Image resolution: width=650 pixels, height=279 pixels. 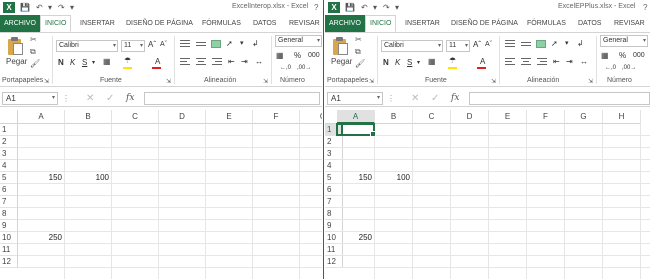 What do you see at coordinates (285, 68) in the screenshot?
I see `increase-decimal-icon: ←,0` at bounding box center [285, 68].